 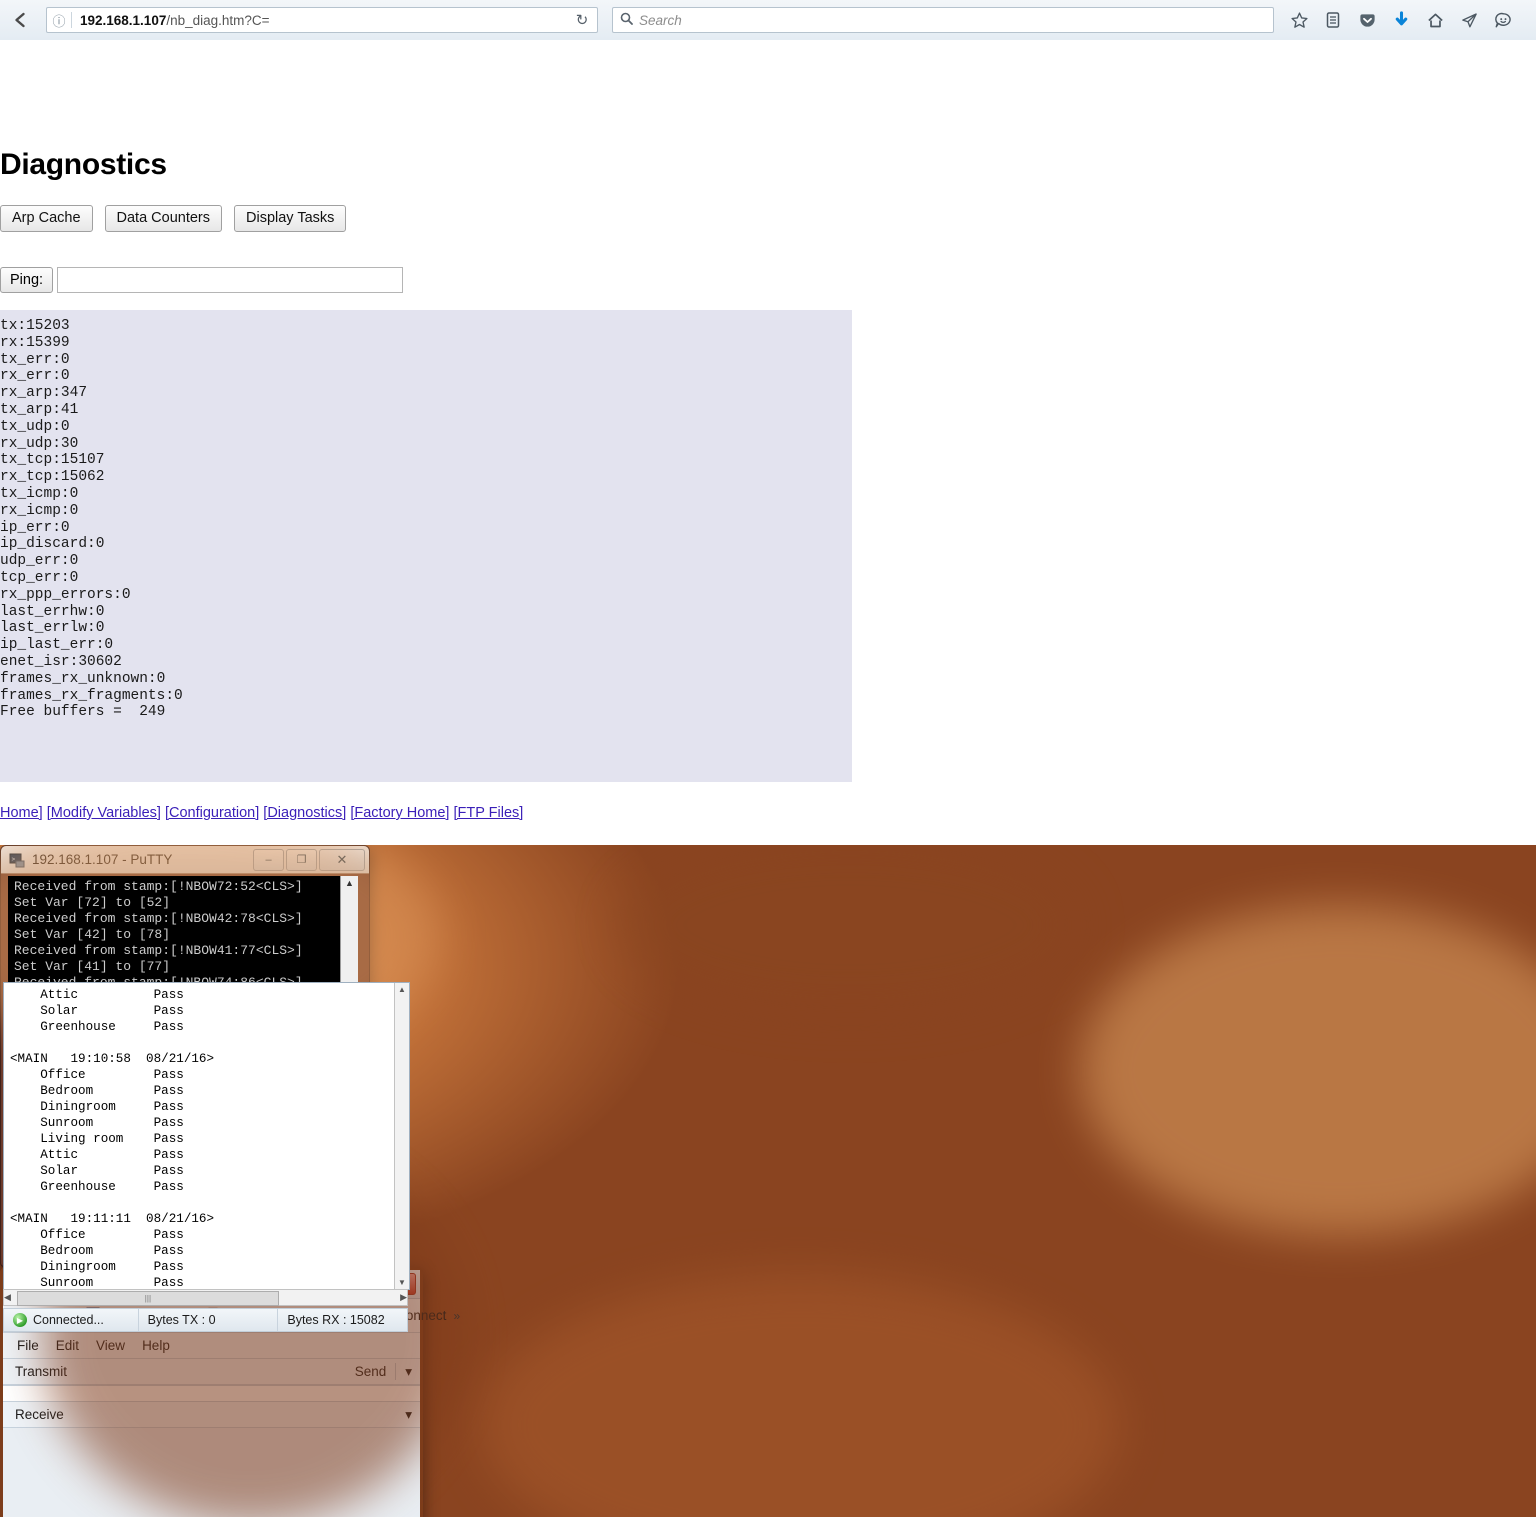 I want to click on toolbar-icon-group, so click(x=1401, y=20).